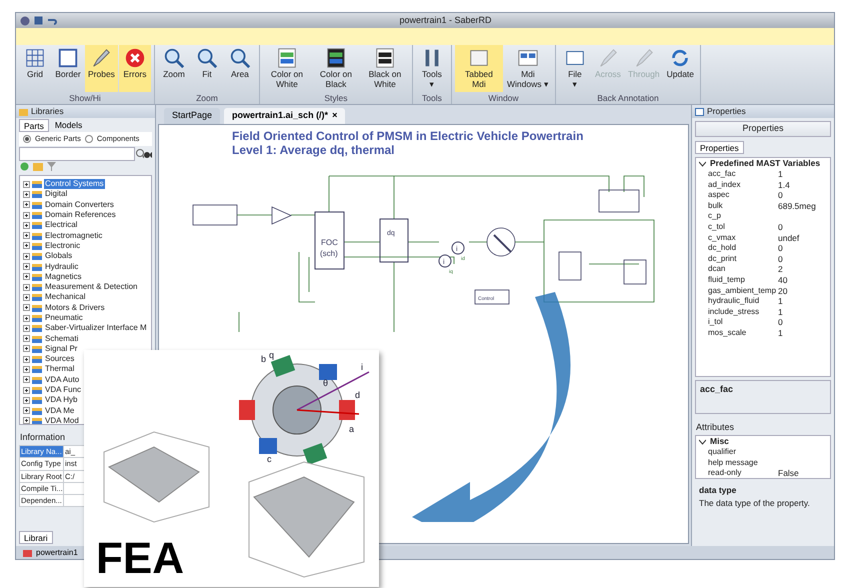 The width and height of the screenshot is (845, 588). I want to click on block-label: (sch), so click(329, 253).